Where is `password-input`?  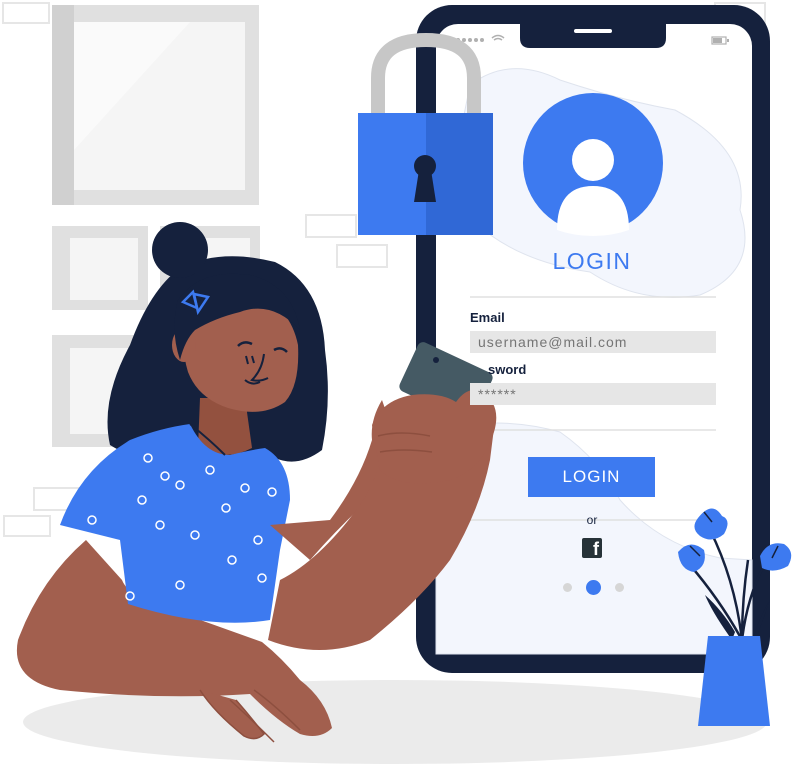 password-input is located at coordinates (593, 394).